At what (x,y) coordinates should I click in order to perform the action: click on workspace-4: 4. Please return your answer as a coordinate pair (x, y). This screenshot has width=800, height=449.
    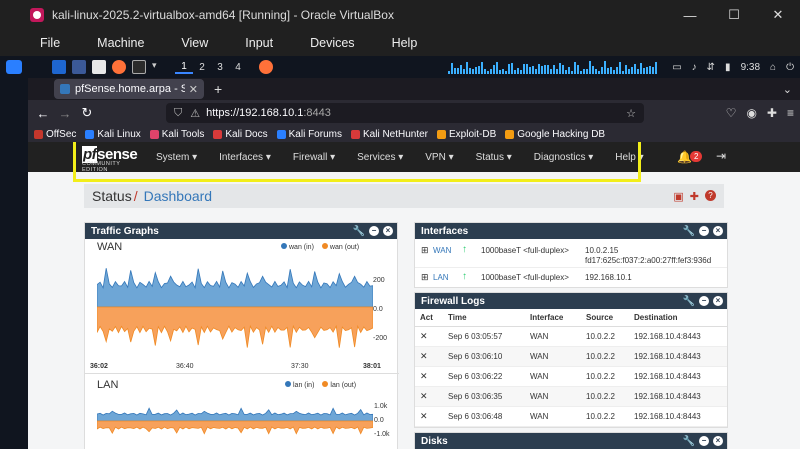
    Looking at the image, I should click on (238, 67).